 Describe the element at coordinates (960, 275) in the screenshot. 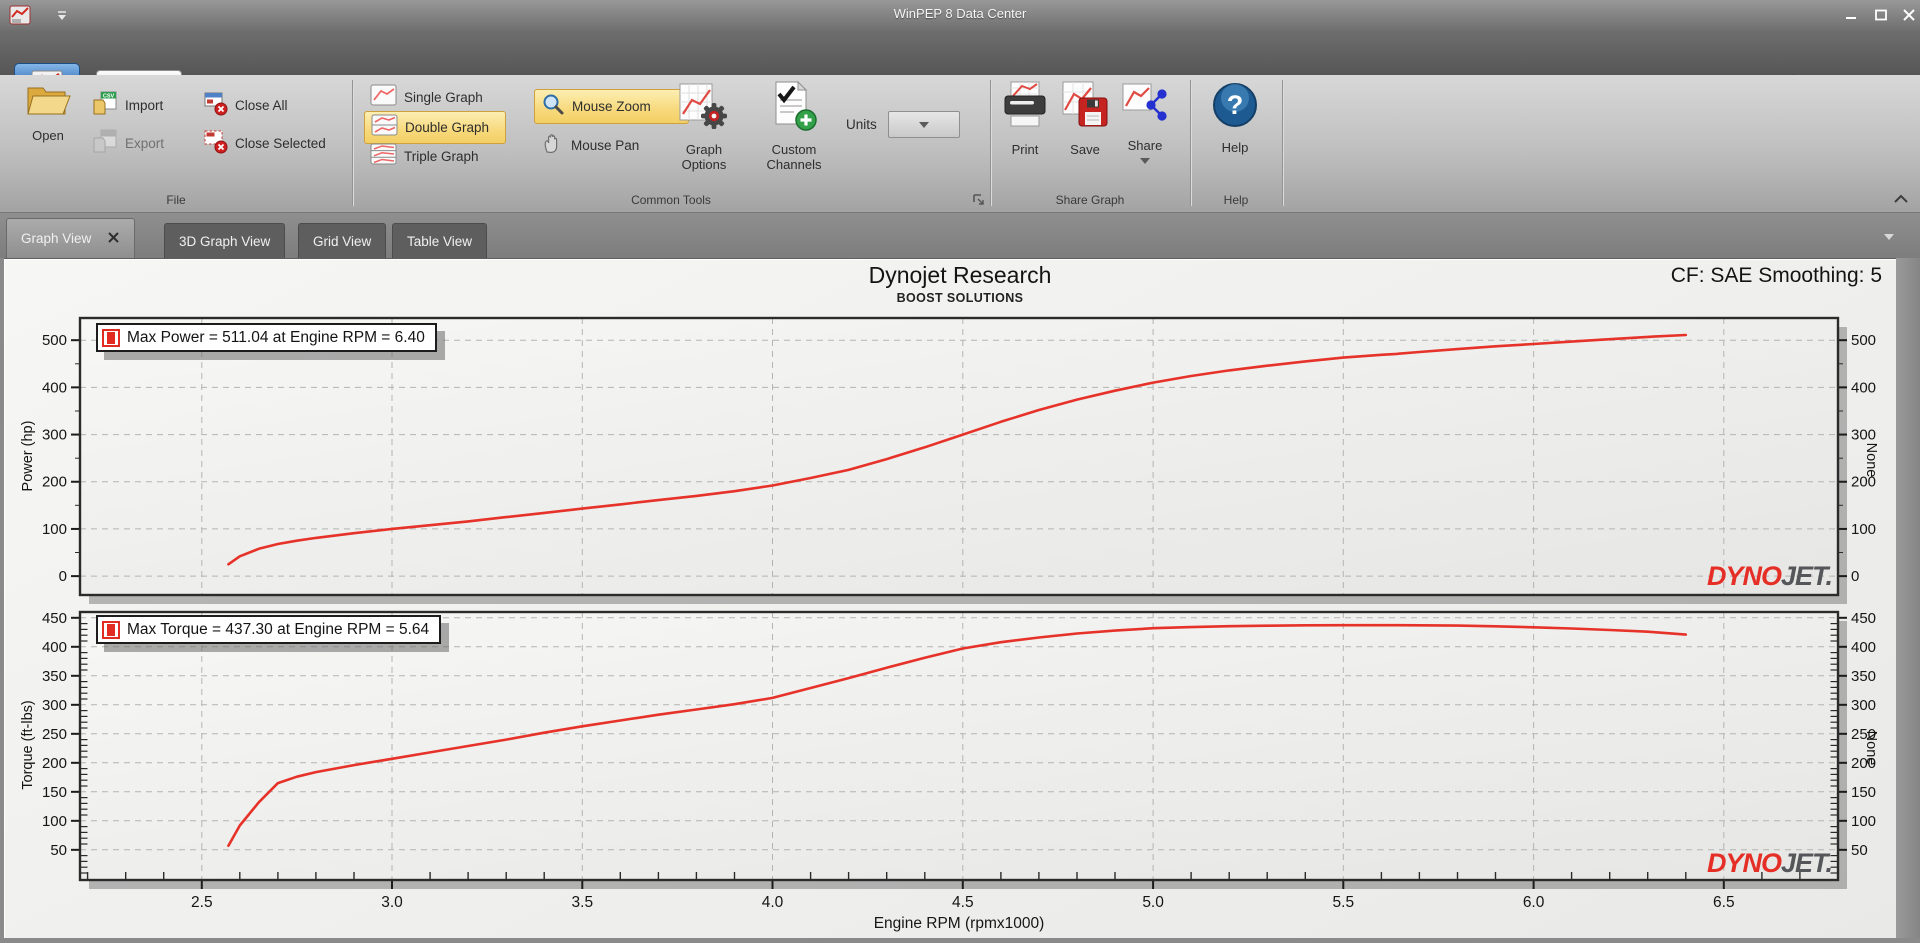

I see `chart-title: Dynojet Research` at that location.